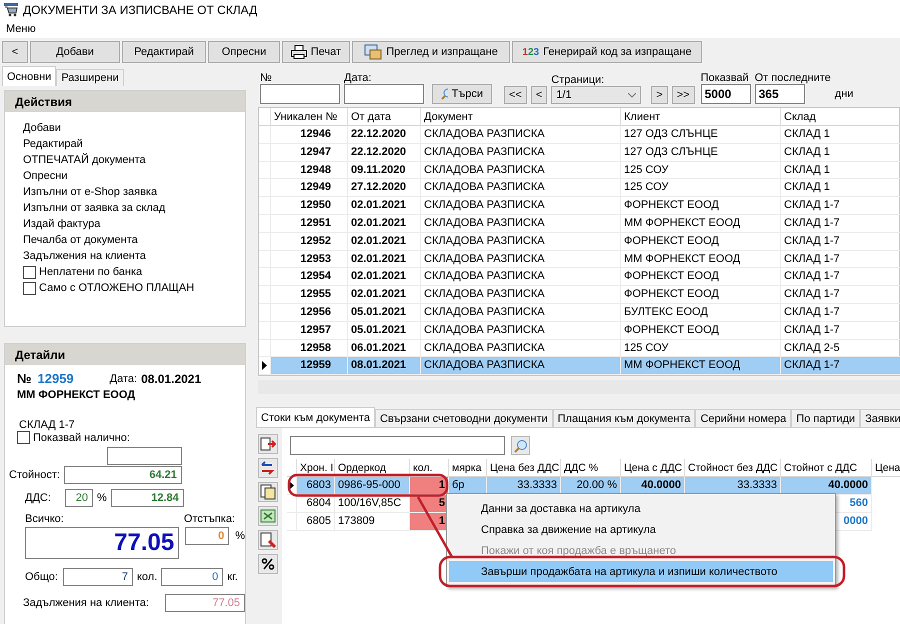  Describe the element at coordinates (840, 331) in the screenshot. I see `table-cell: СКЛАД 1-7` at that location.